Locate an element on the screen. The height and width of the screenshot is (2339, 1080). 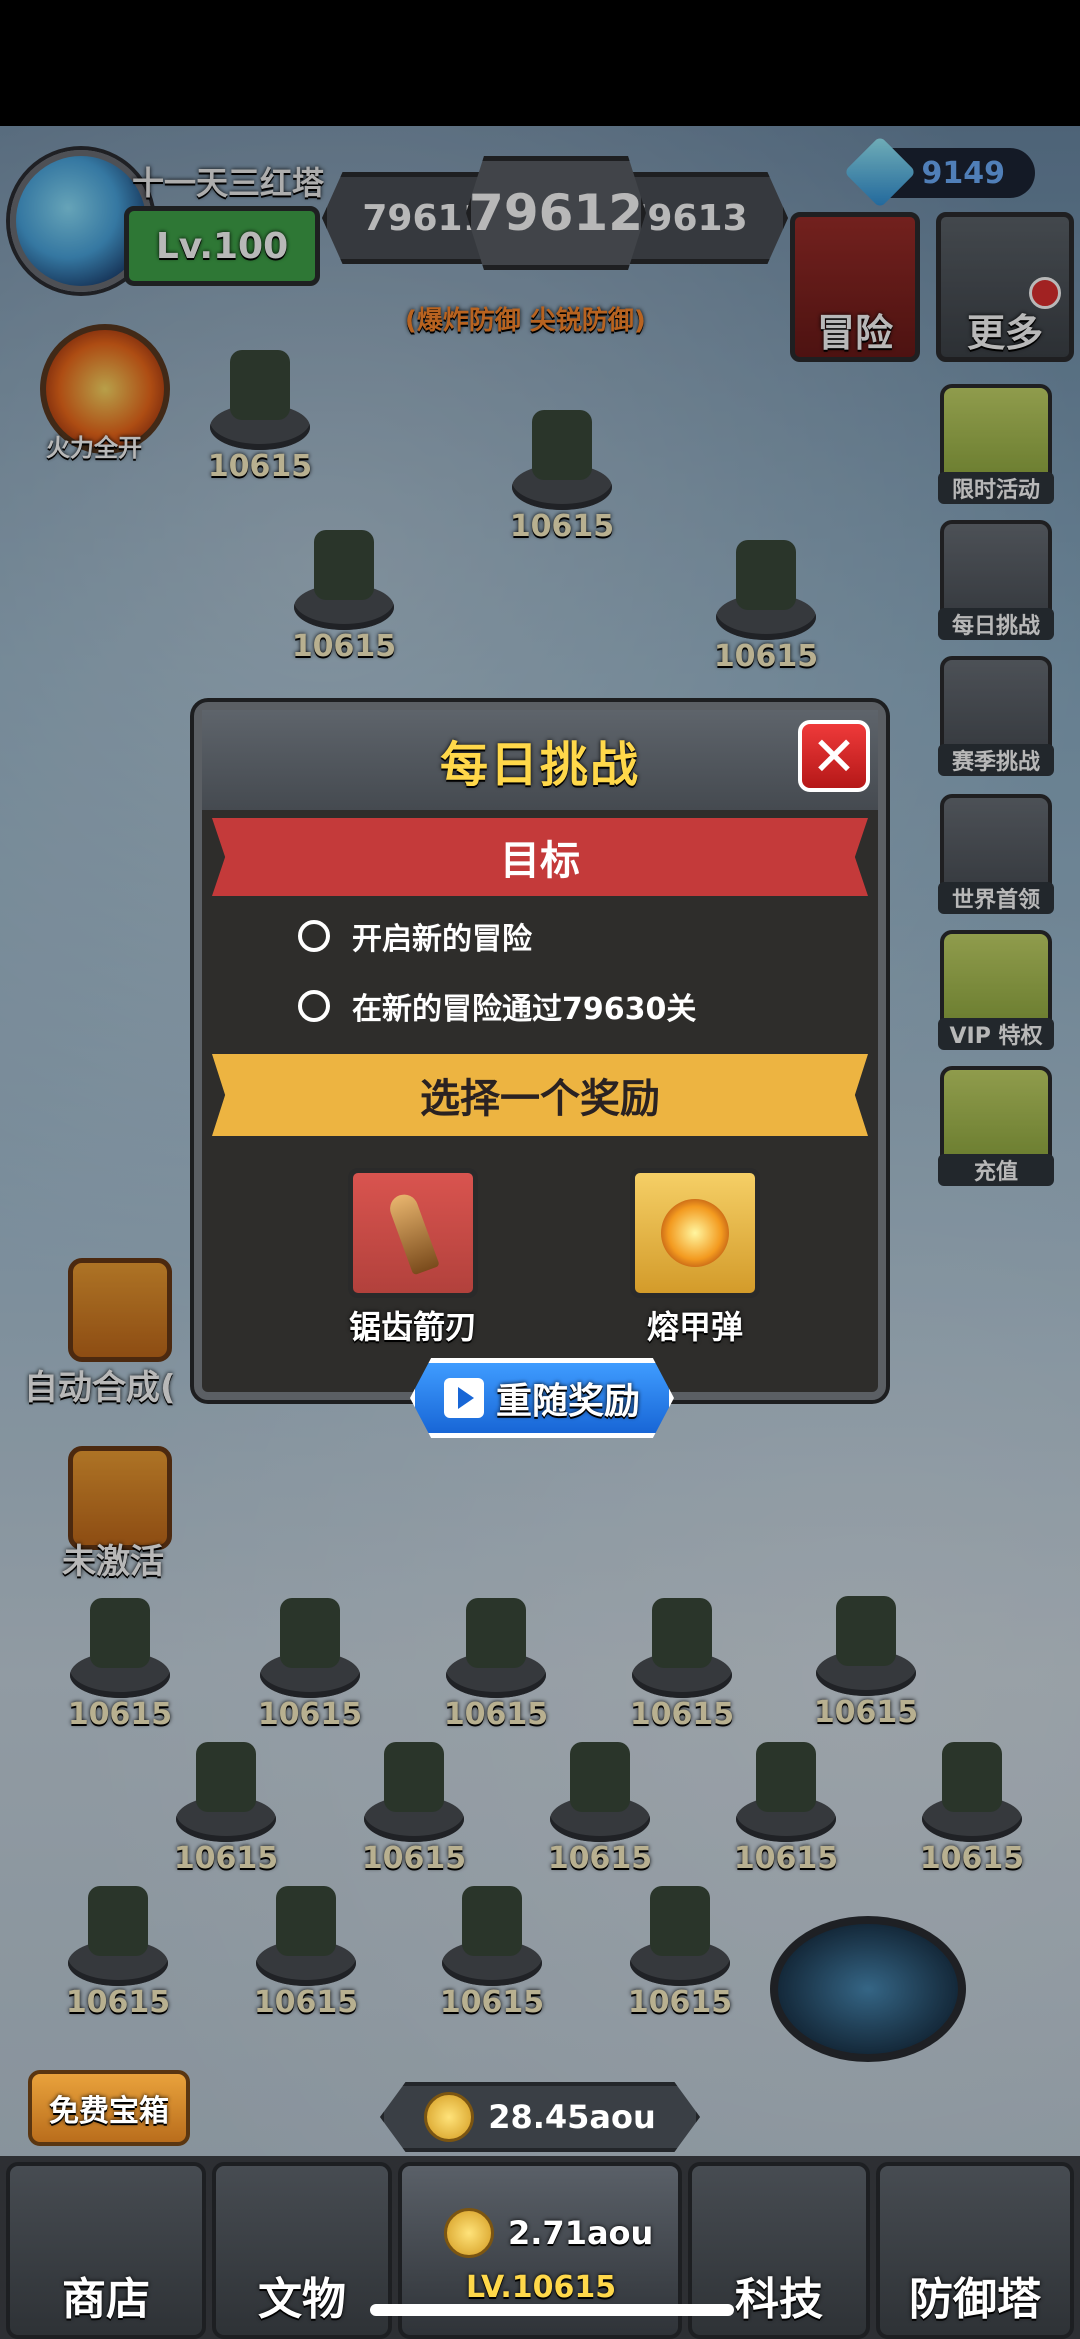
objective-text: 开启新的冒险 is located at coordinates (442, 939).